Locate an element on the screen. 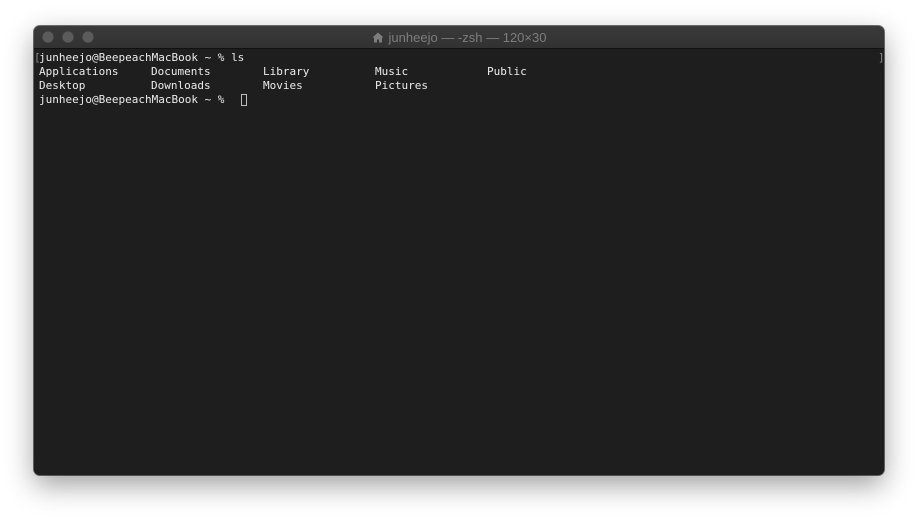 The height and width of the screenshot is (517, 918). ls-entry-public: Public is located at coordinates (507, 71).